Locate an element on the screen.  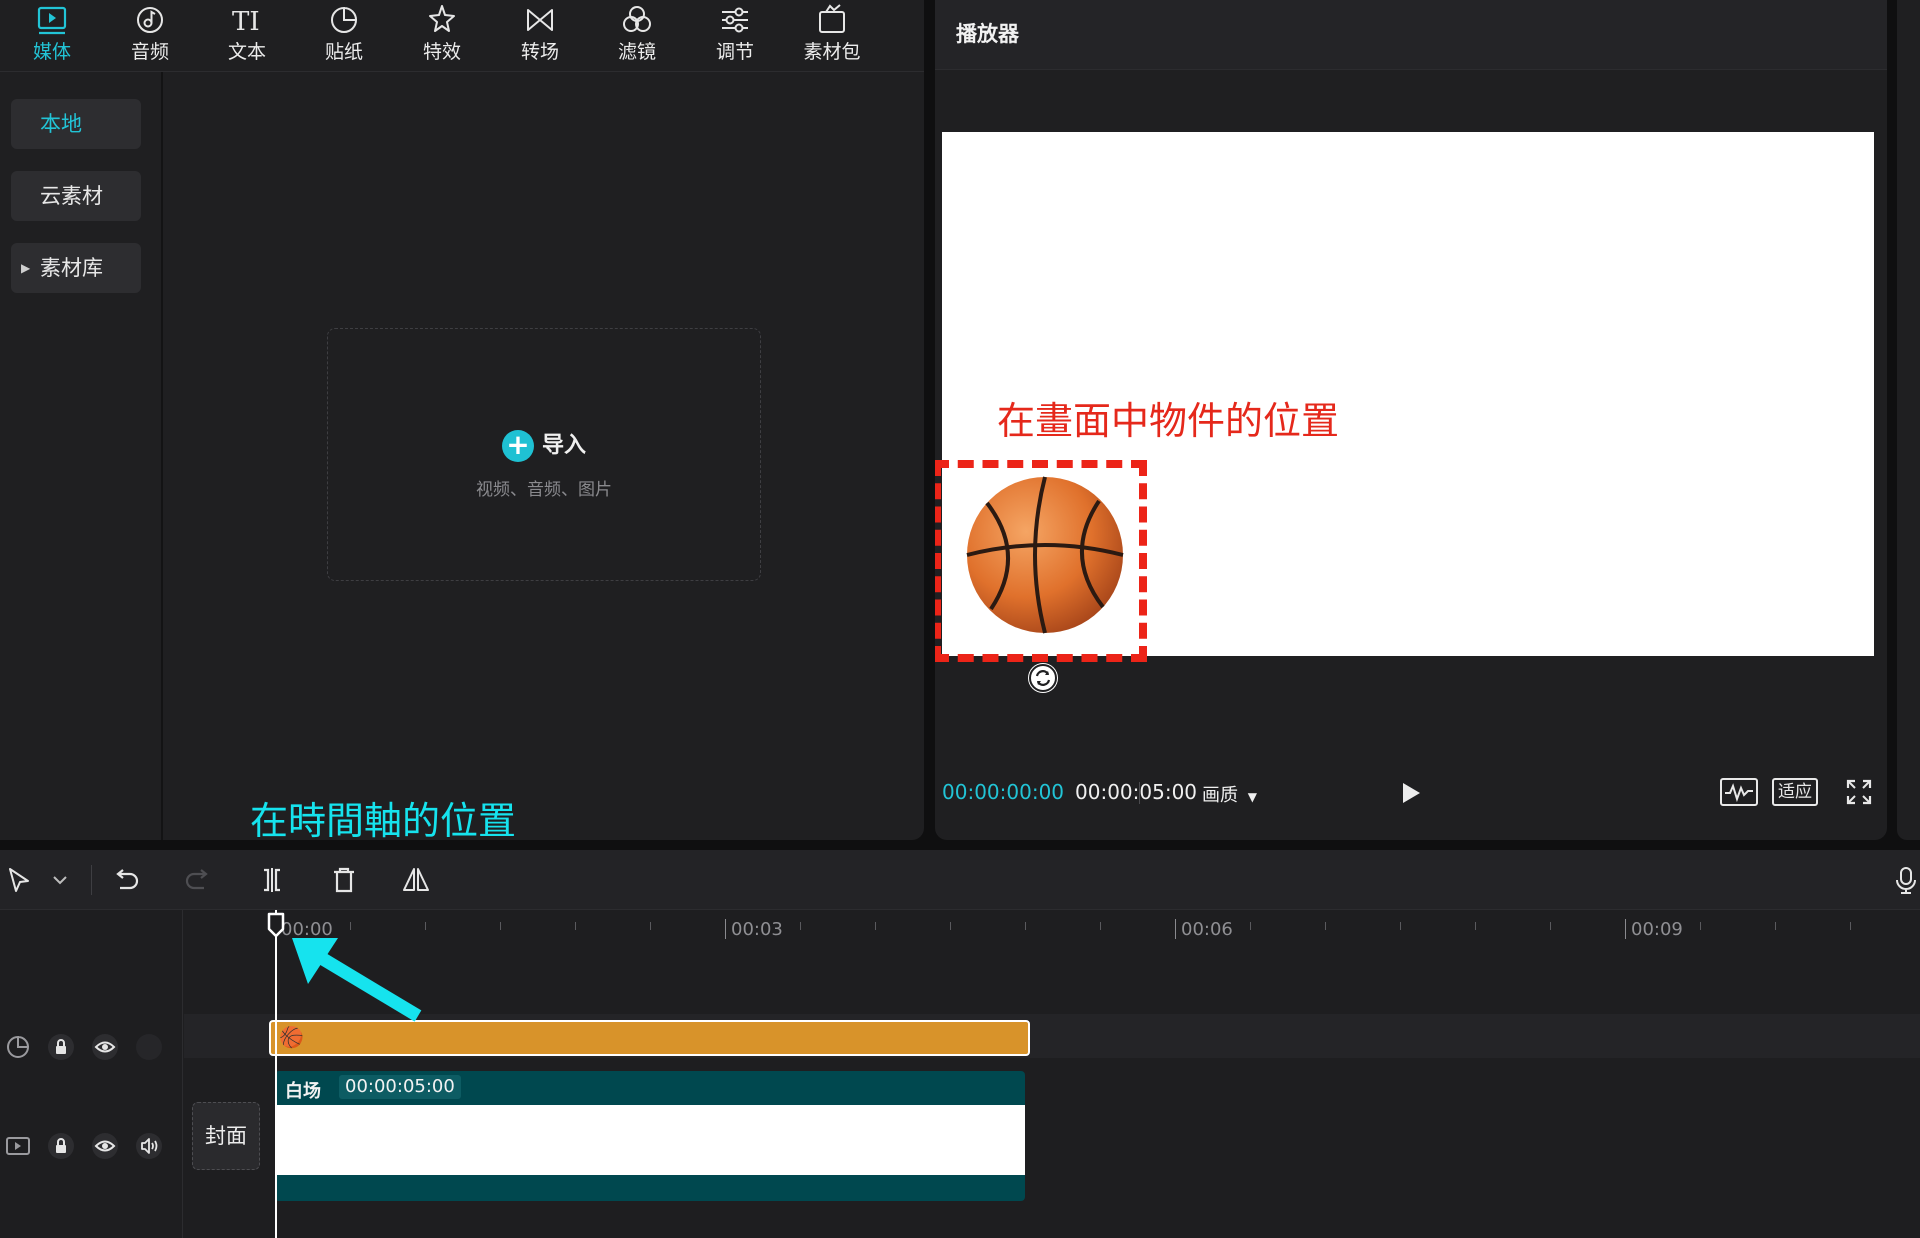
split-icon is located at coordinates (272, 880).